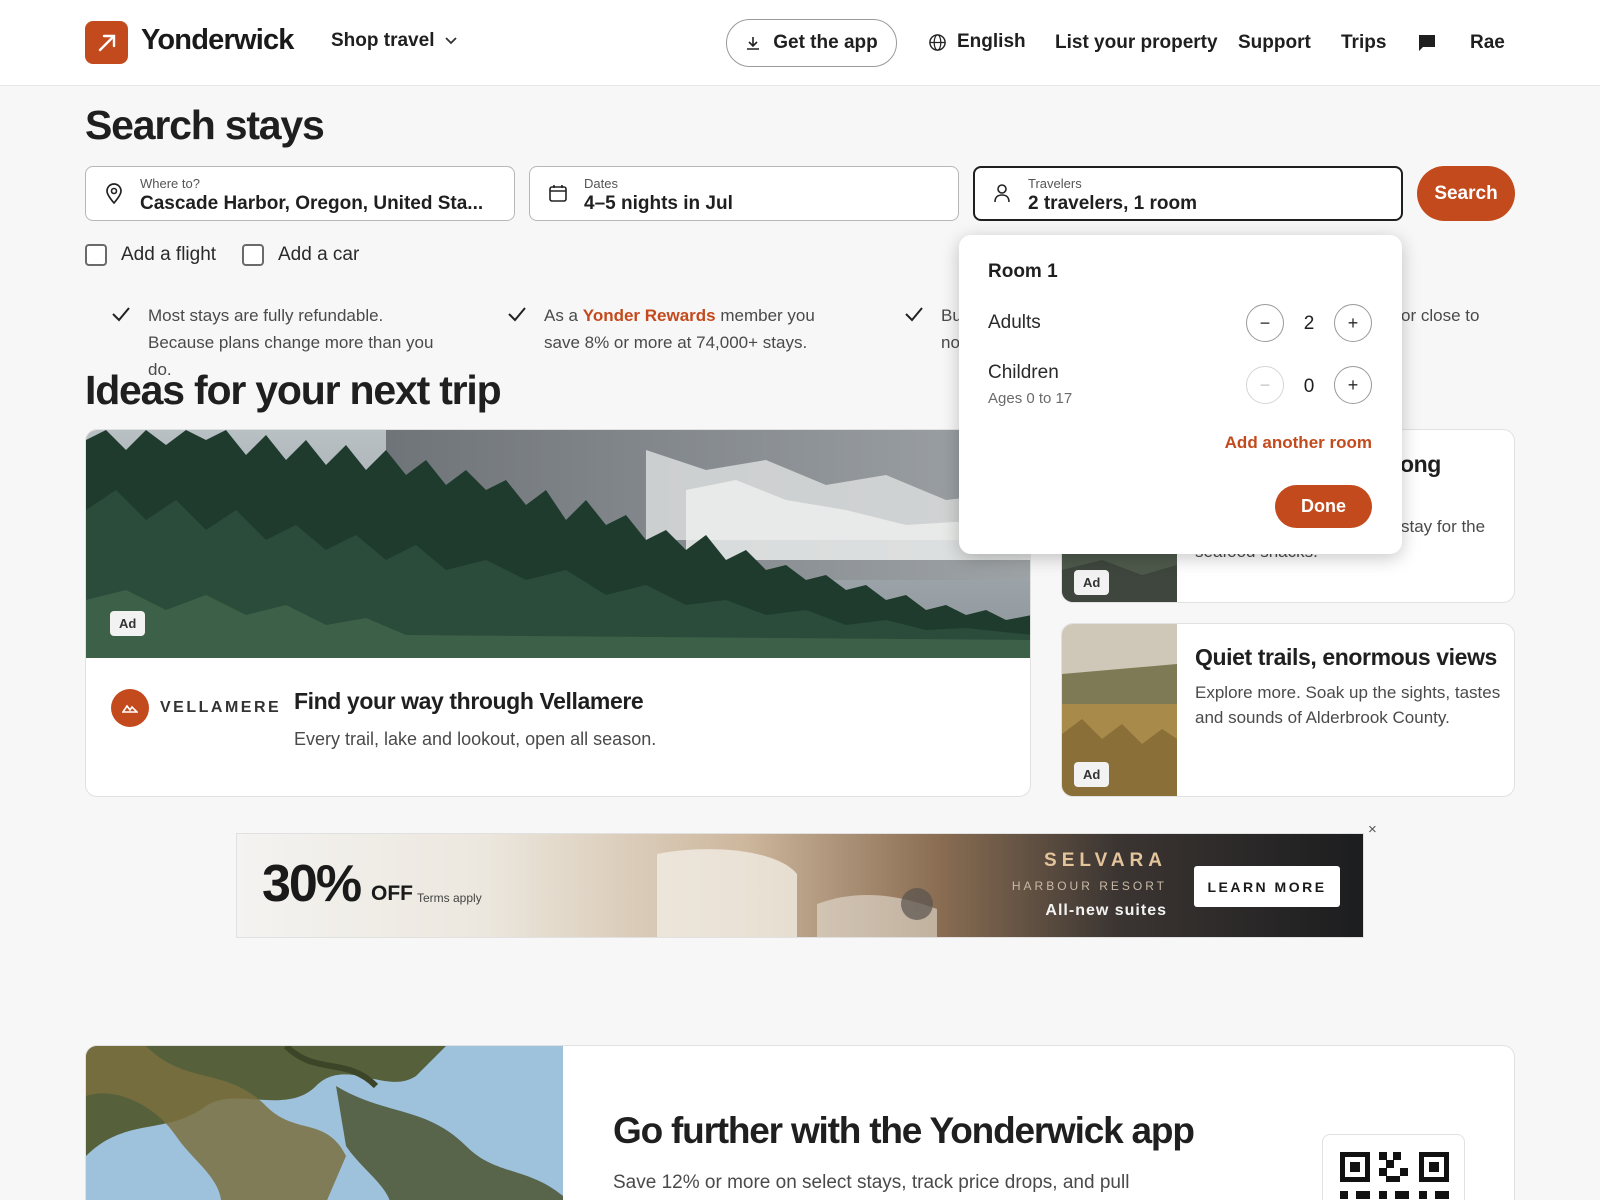 This screenshot has width=1600, height=1200. Describe the element at coordinates (1457, 464) in the screenshot. I see `card-title: ong` at that location.